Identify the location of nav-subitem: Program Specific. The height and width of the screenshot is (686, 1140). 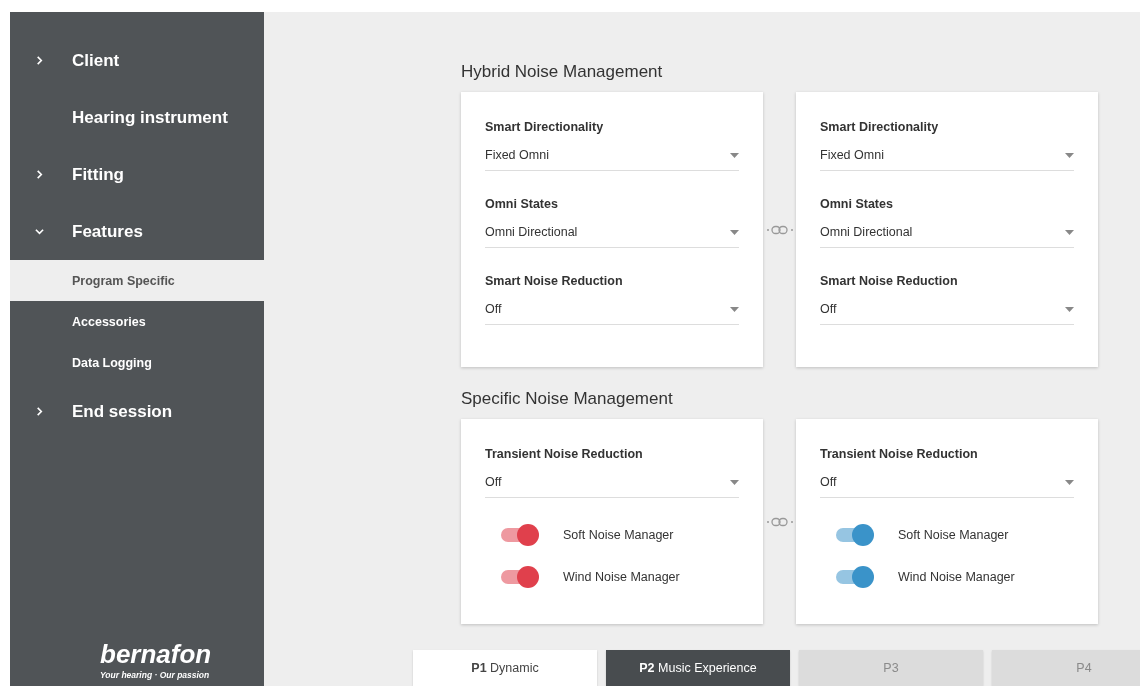
(137, 280).